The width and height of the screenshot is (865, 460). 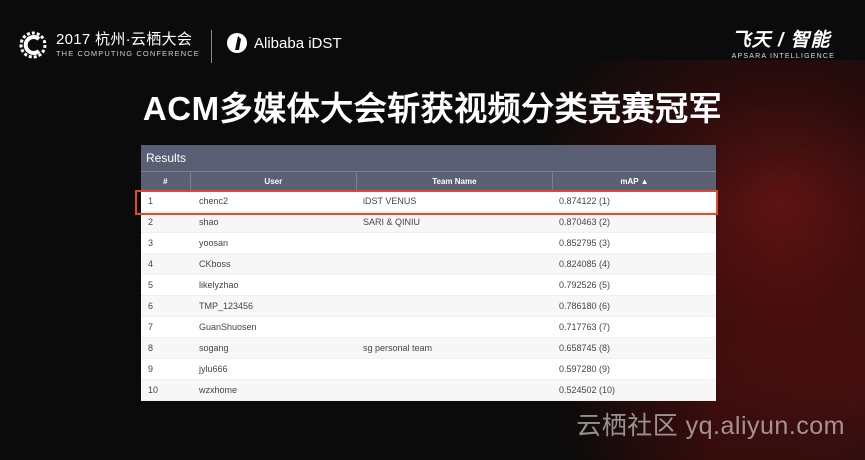 What do you see at coordinates (215, 264) in the screenshot?
I see `cell-user: CKboss` at bounding box center [215, 264].